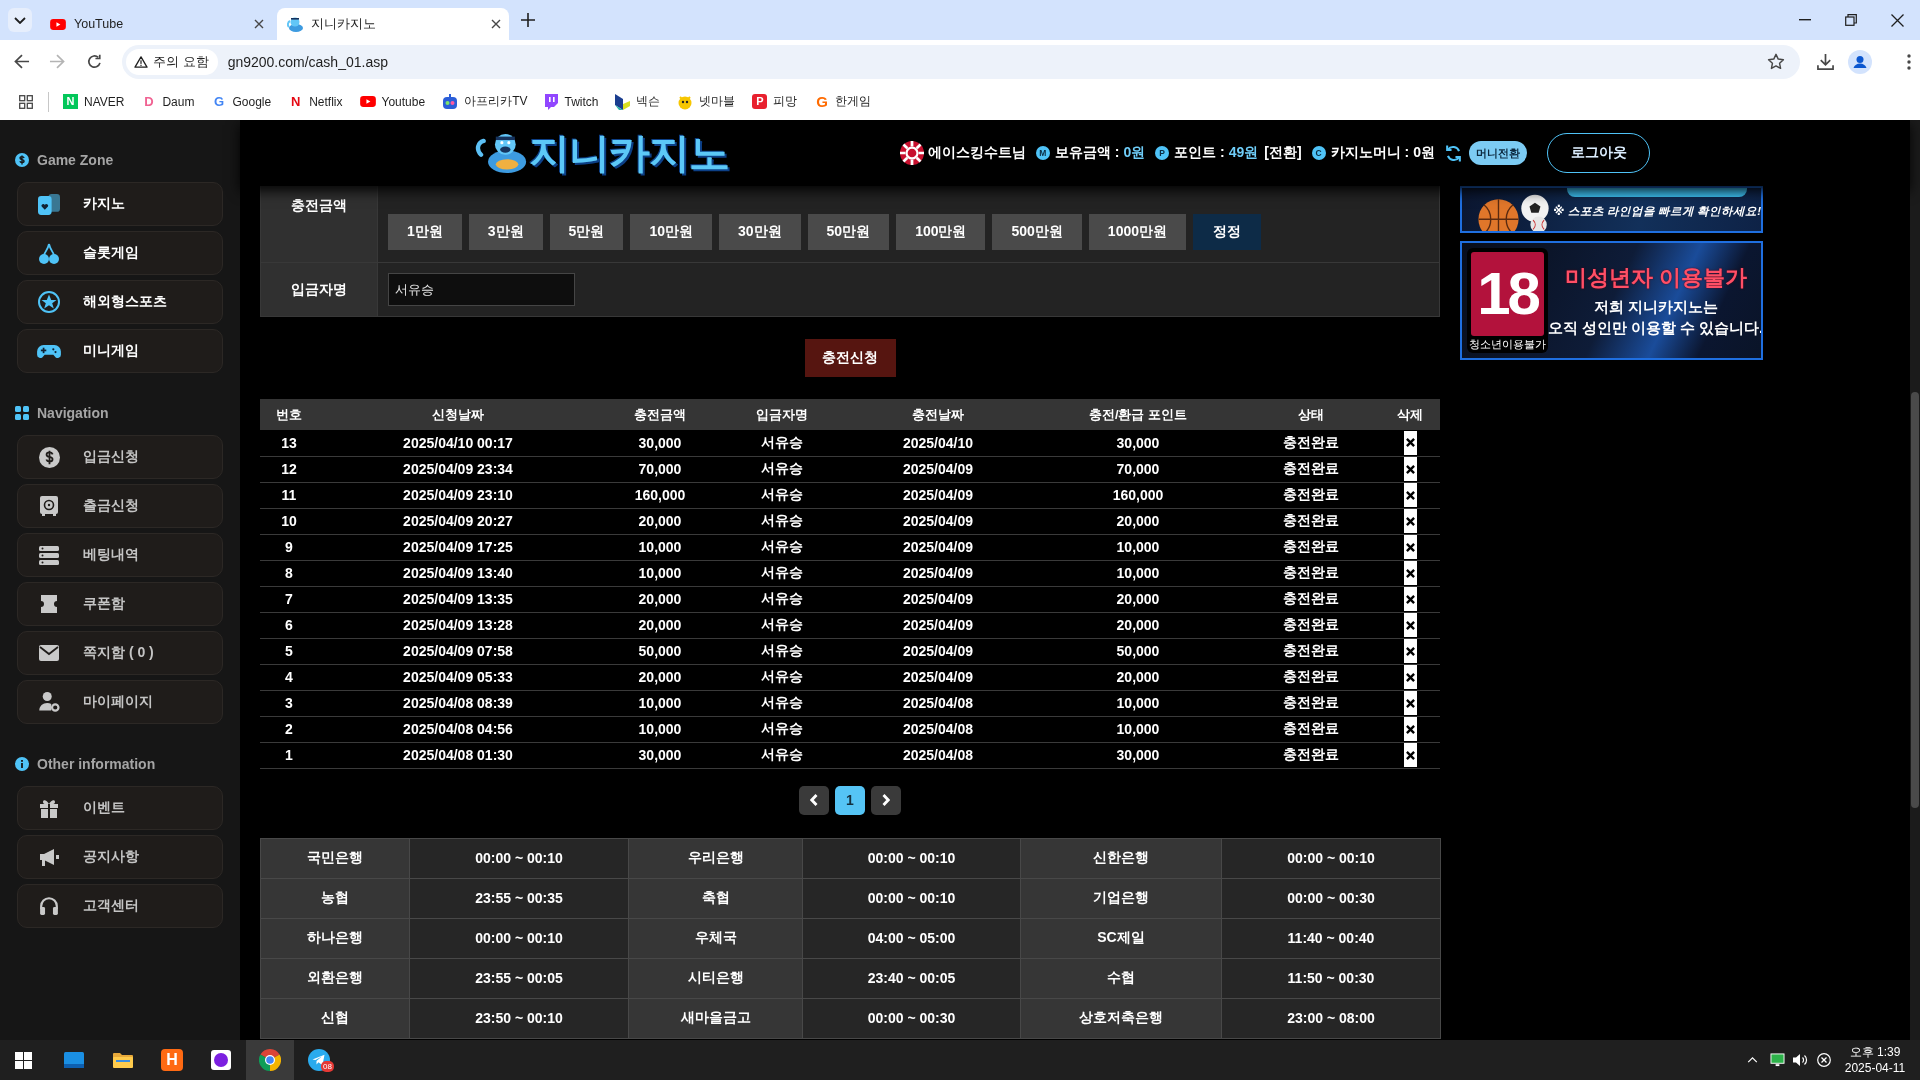 The height and width of the screenshot is (1080, 1920). I want to click on sidebar-item: 이벤트, so click(120, 808).